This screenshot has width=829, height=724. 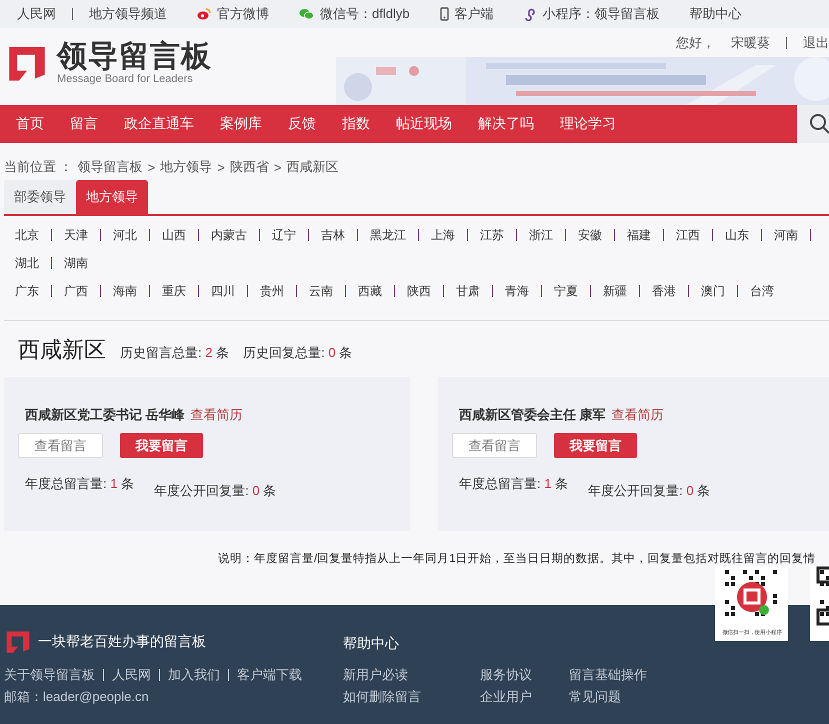 What do you see at coordinates (506, 124) in the screenshot?
I see `nav-item: 解决了吗` at bounding box center [506, 124].